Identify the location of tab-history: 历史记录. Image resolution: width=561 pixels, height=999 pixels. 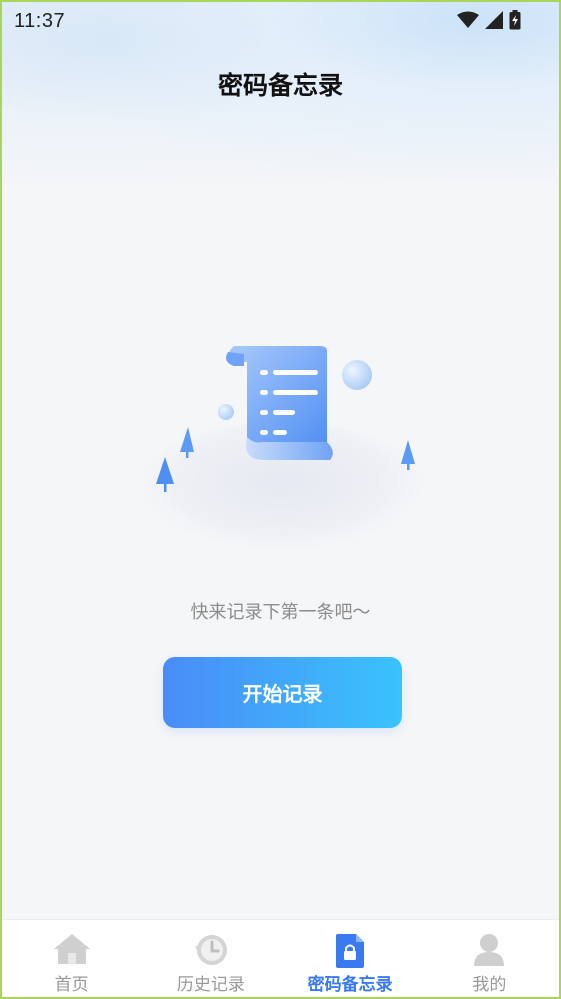
(210, 958).